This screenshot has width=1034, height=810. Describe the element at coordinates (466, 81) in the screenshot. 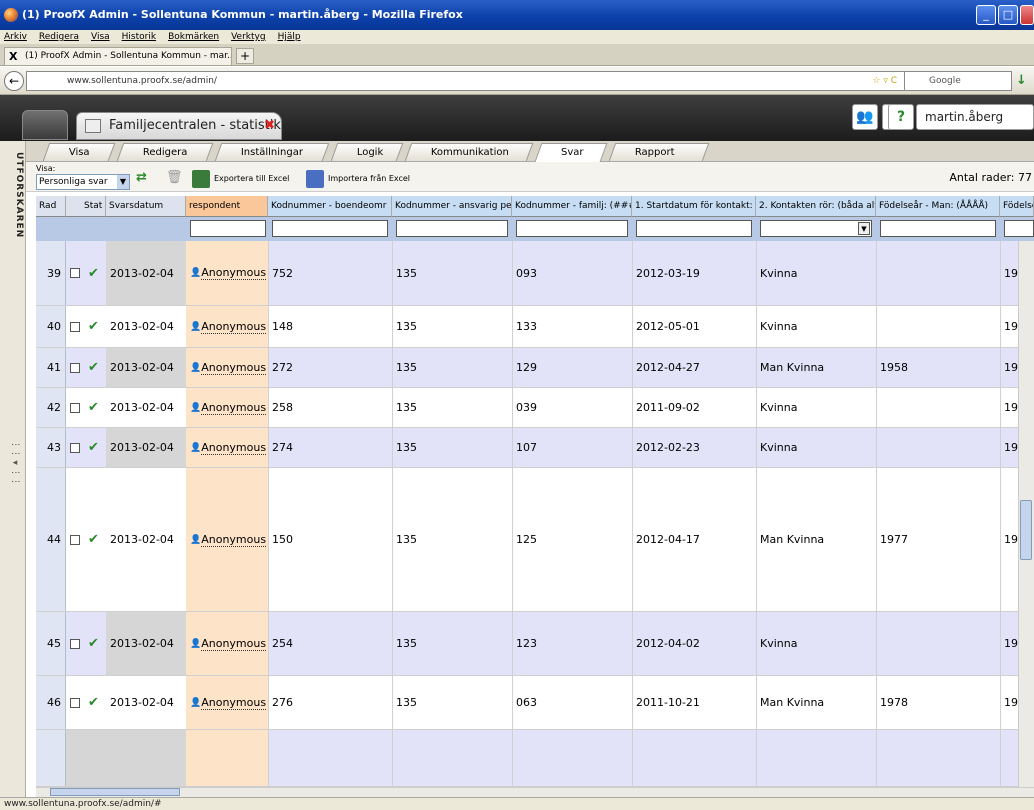

I see `url-bar: www.sollentuna.proofx.se/admin/ ☆ ▿ C` at that location.